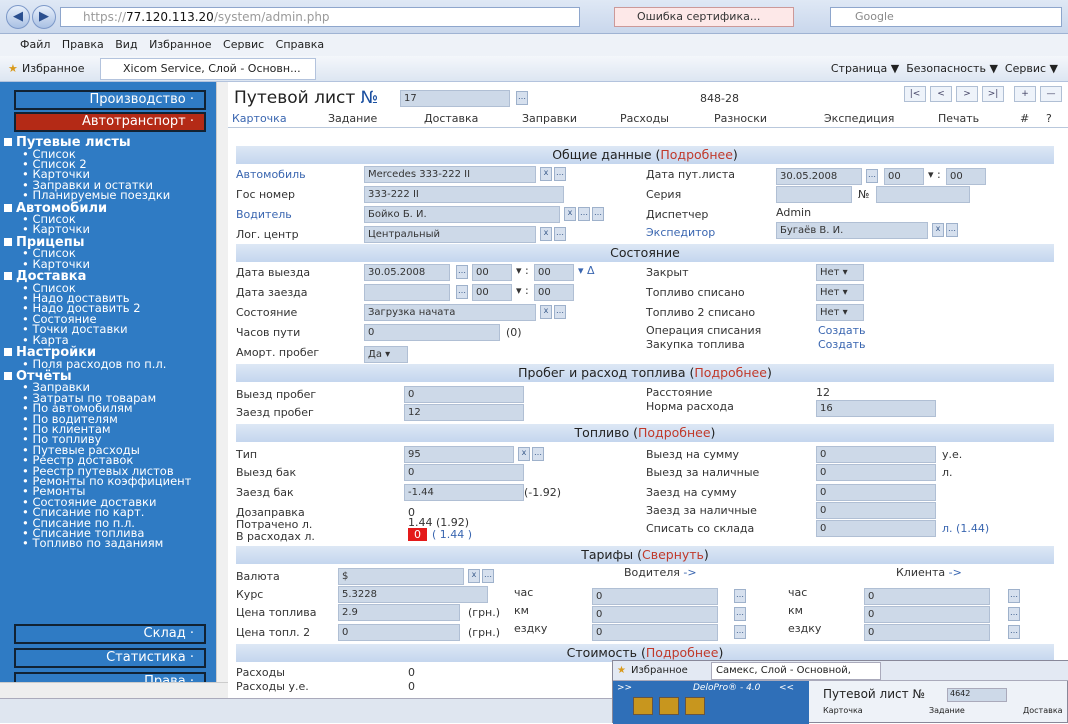 The image size is (1068, 724). Describe the element at coordinates (840, 292) in the screenshot. I see `fuel-written-select: Нет ▾` at that location.